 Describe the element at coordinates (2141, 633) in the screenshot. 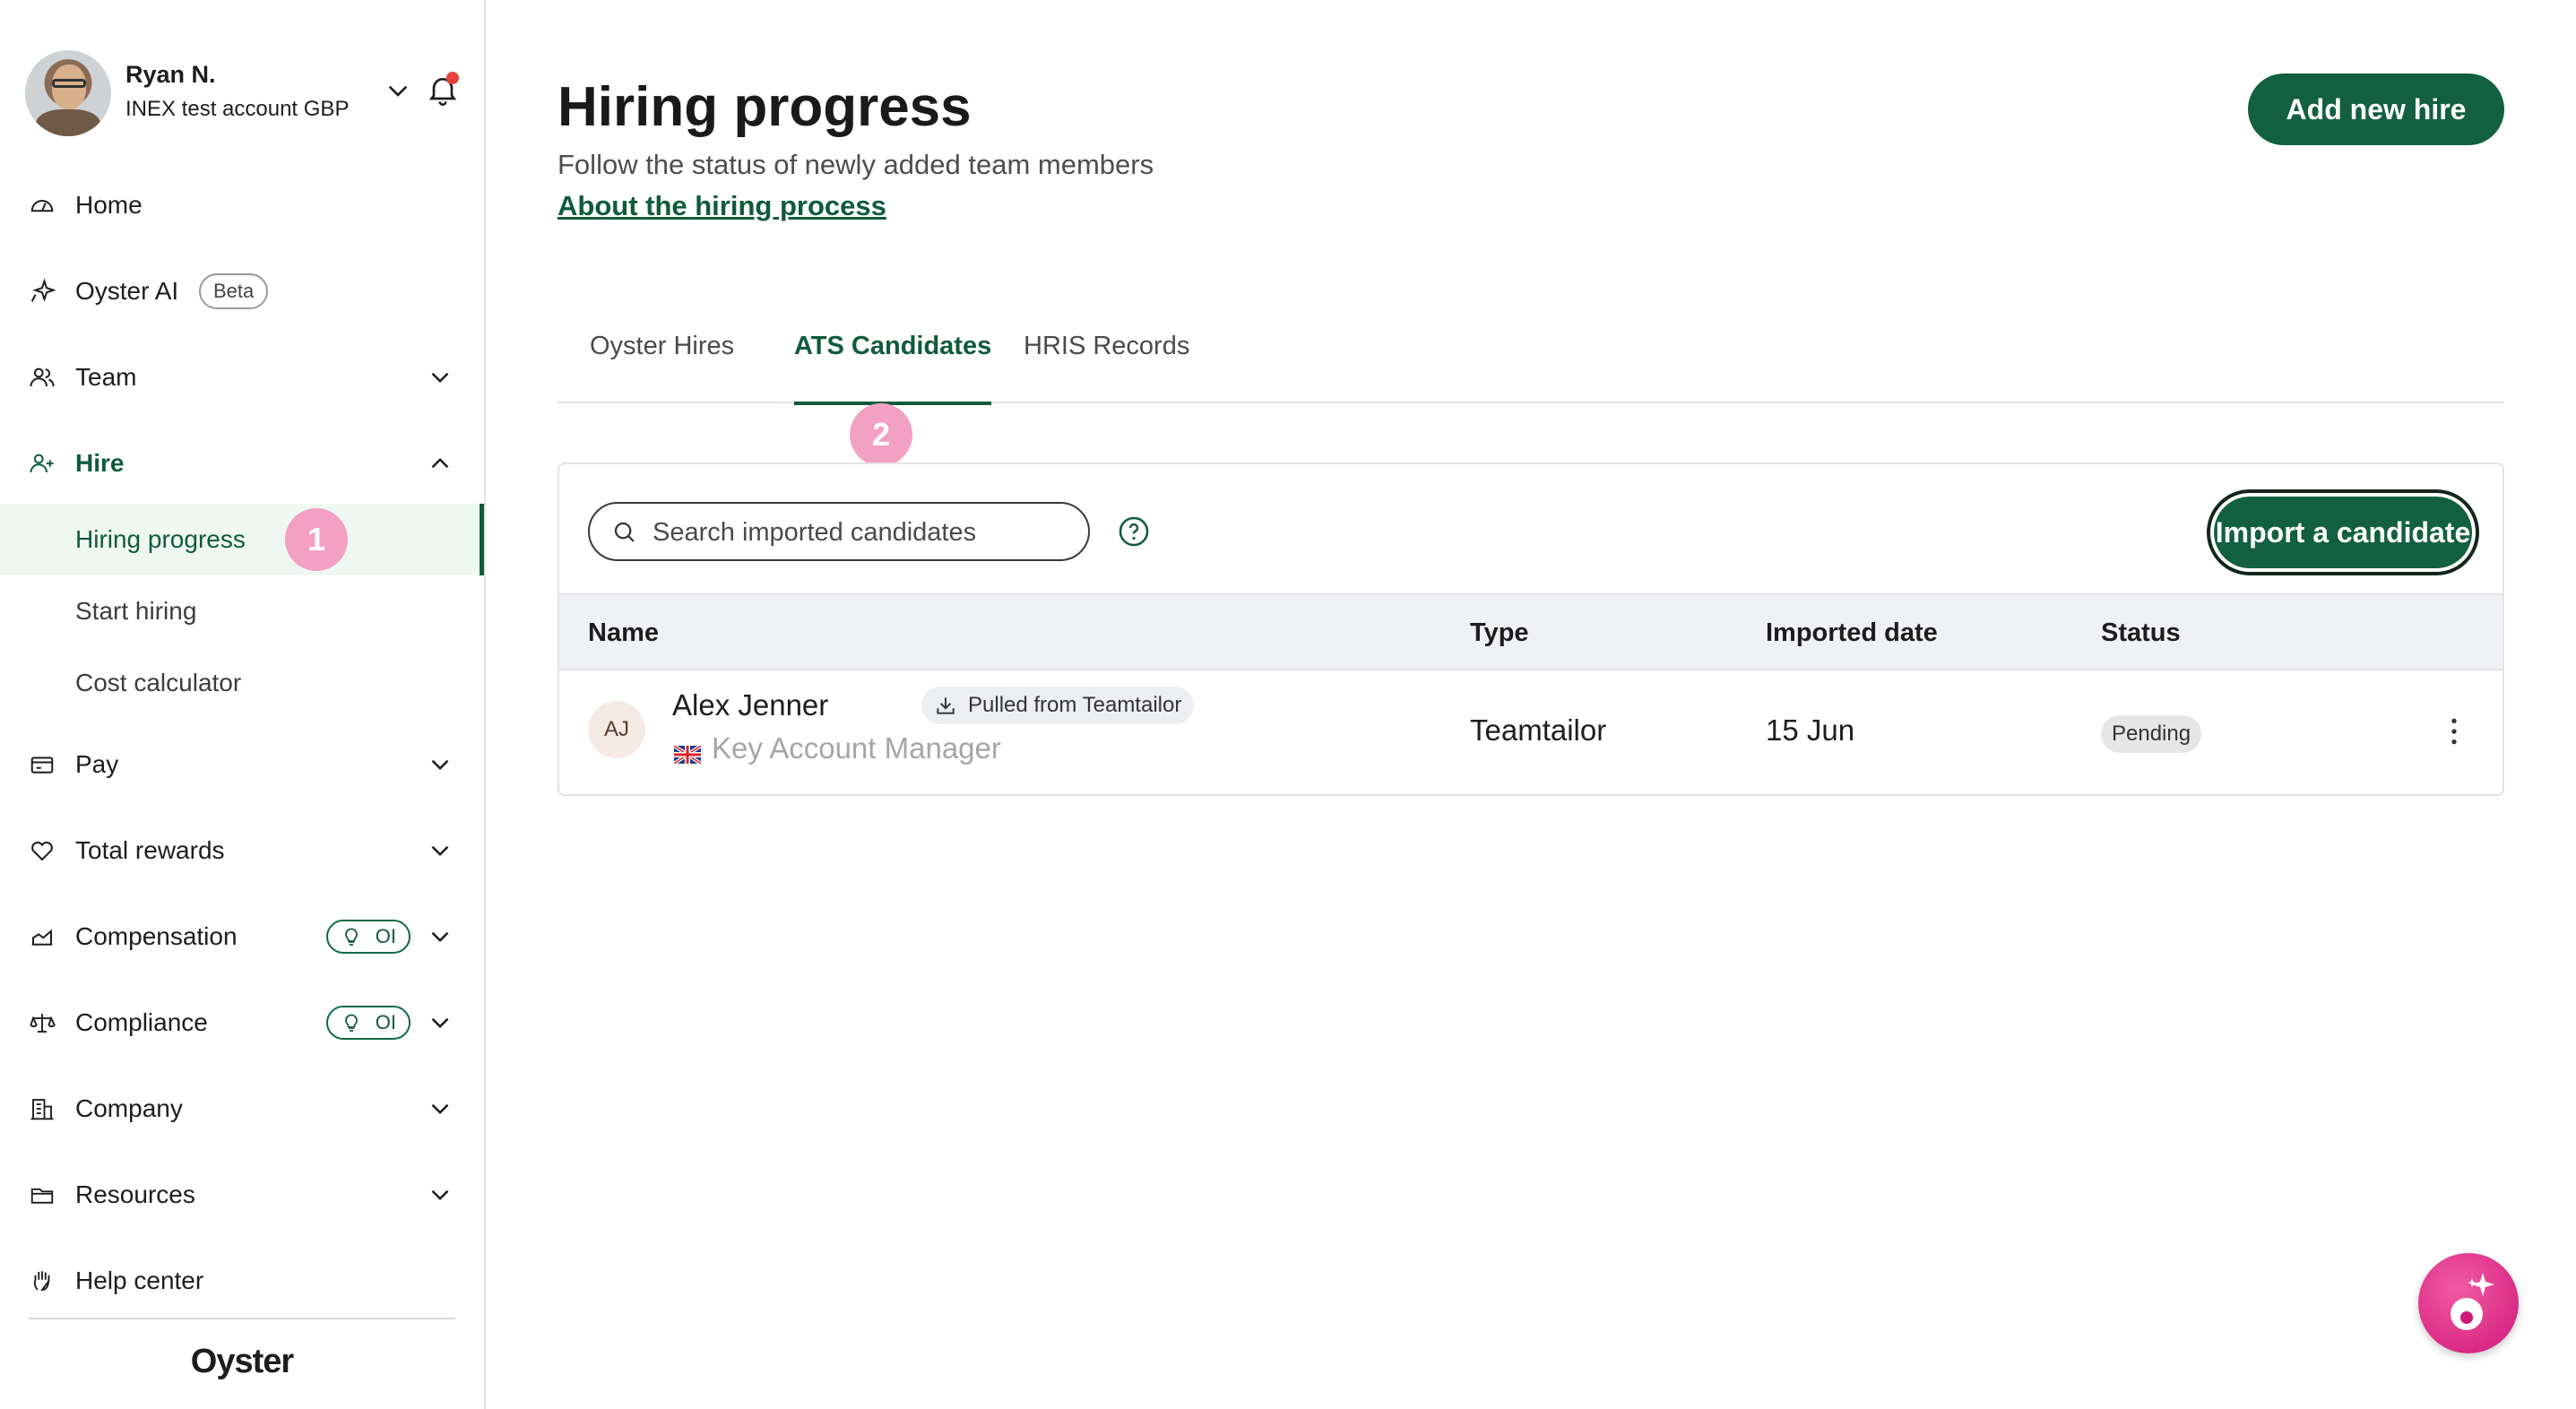

I see `column-header-status: Status` at that location.